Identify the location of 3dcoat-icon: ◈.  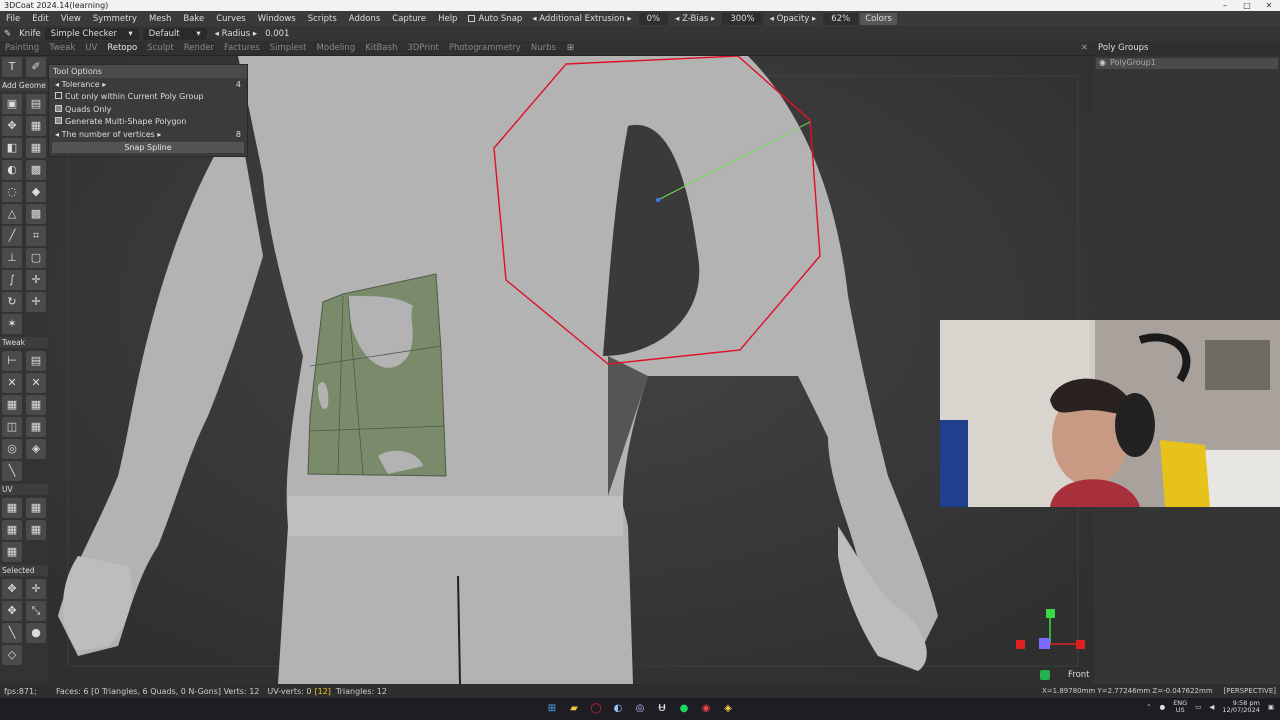
(728, 709).